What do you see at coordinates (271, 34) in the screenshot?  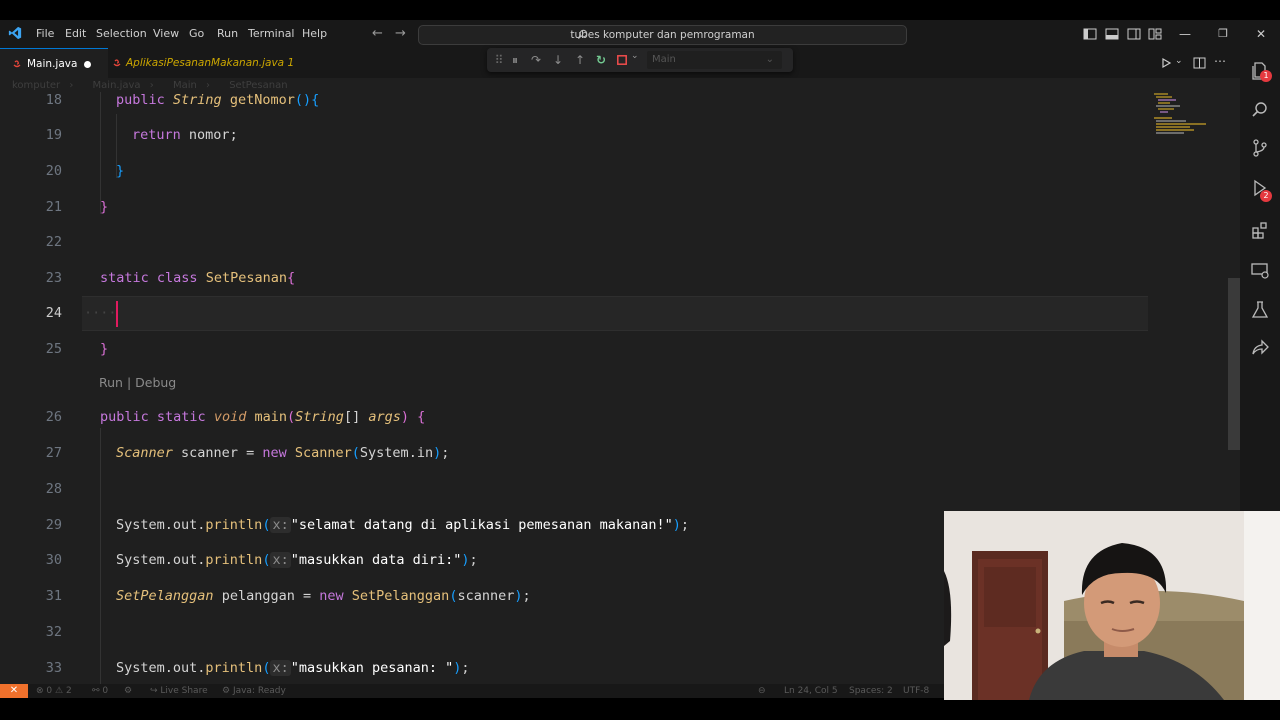 I see `menu-terminal: Terminal` at bounding box center [271, 34].